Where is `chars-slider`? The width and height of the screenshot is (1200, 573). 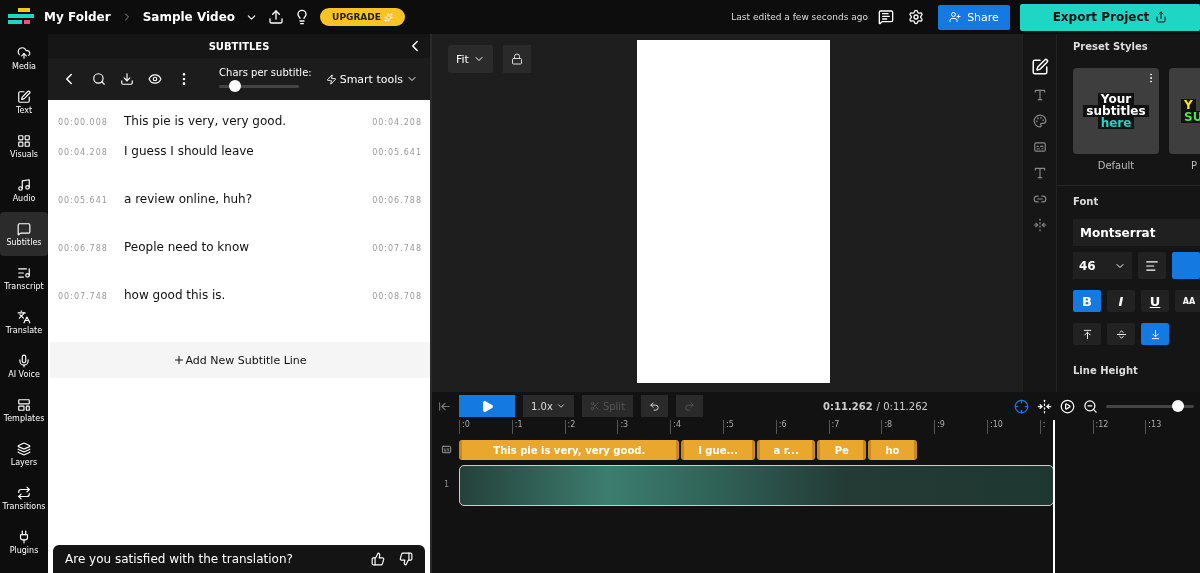 chars-slider is located at coordinates (259, 85).